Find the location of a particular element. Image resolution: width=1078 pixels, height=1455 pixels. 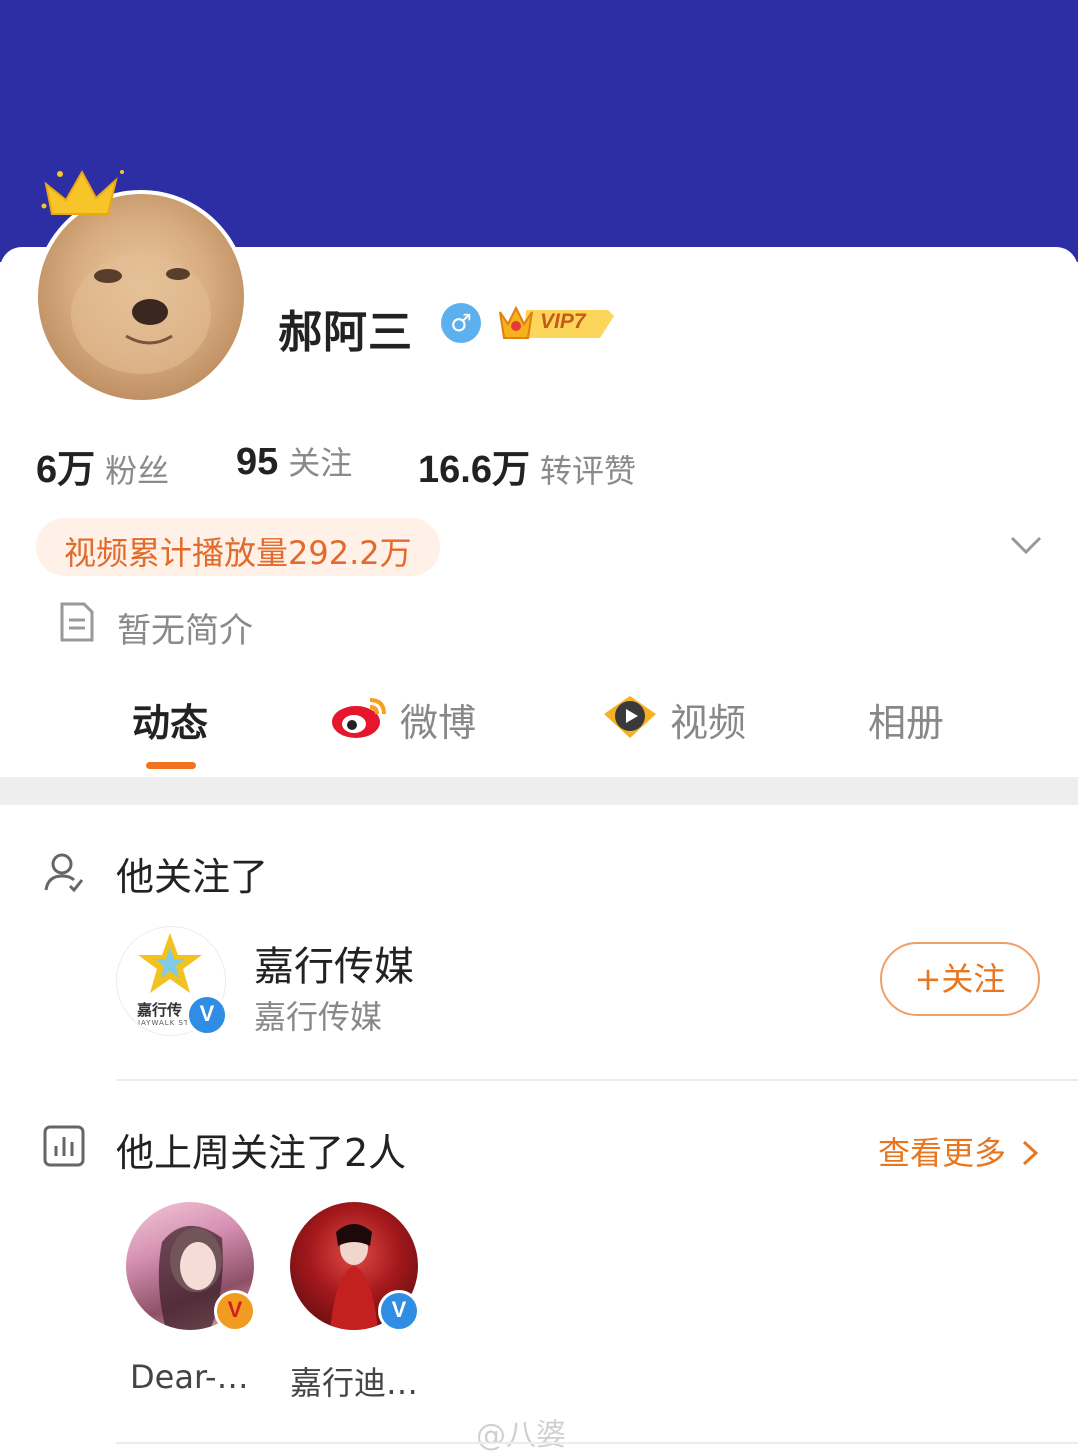

org-logo-text: 嘉行传 is located at coordinates (160, 1010).